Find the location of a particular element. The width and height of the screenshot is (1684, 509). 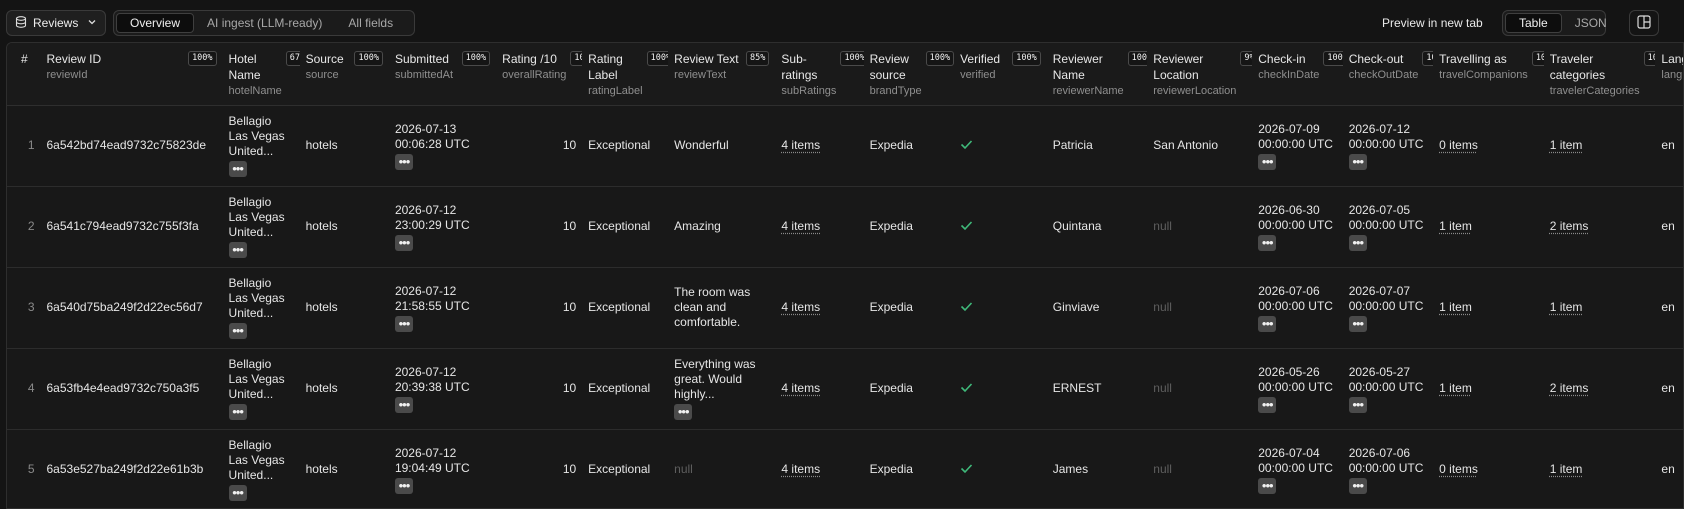

reviewer-name-cell: ERNEST is located at coordinates (1097, 389).